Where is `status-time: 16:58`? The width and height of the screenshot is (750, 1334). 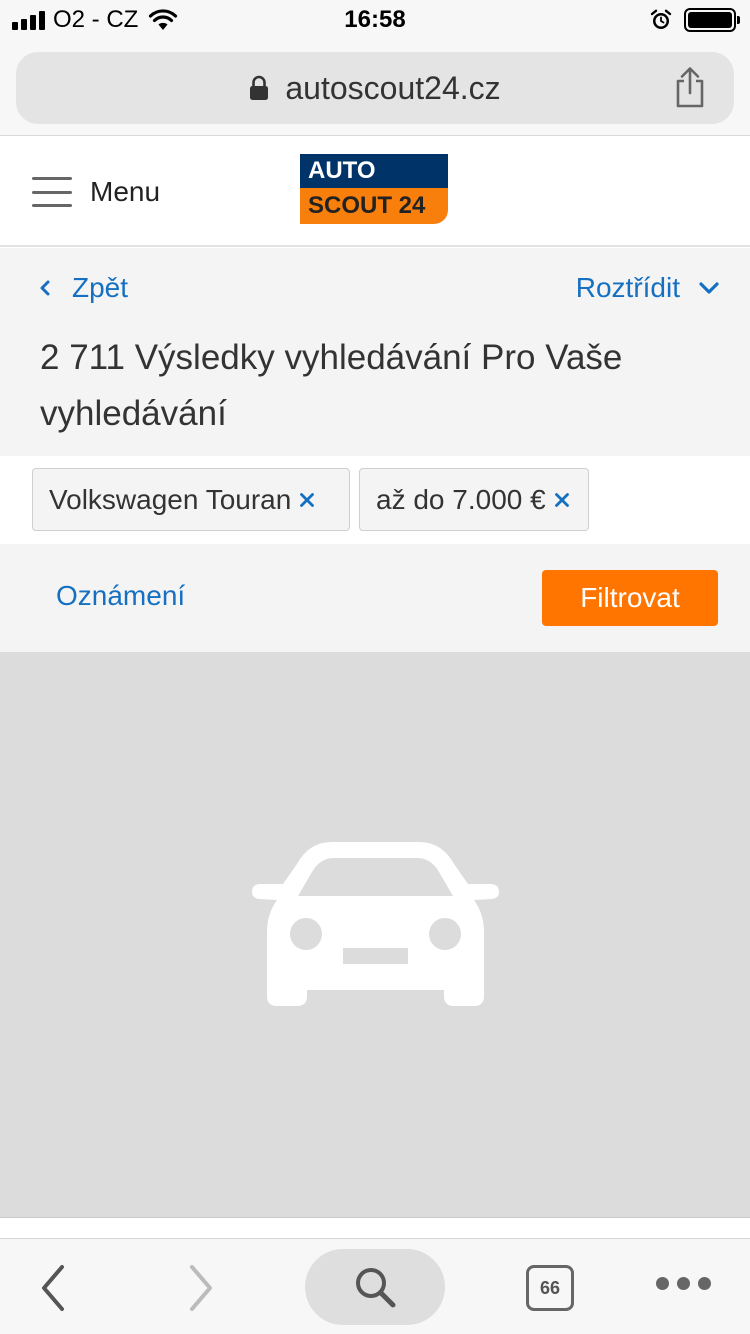
status-time: 16:58 is located at coordinates (375, 19).